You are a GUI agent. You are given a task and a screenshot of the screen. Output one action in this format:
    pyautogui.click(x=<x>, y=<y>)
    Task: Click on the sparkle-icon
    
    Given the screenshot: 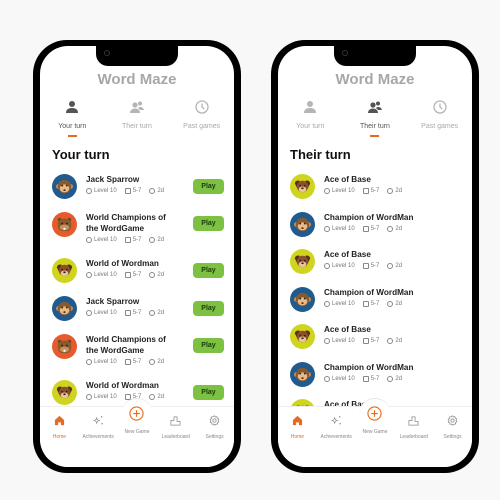 What is the action you would take?
    pyautogui.click(x=336, y=422)
    